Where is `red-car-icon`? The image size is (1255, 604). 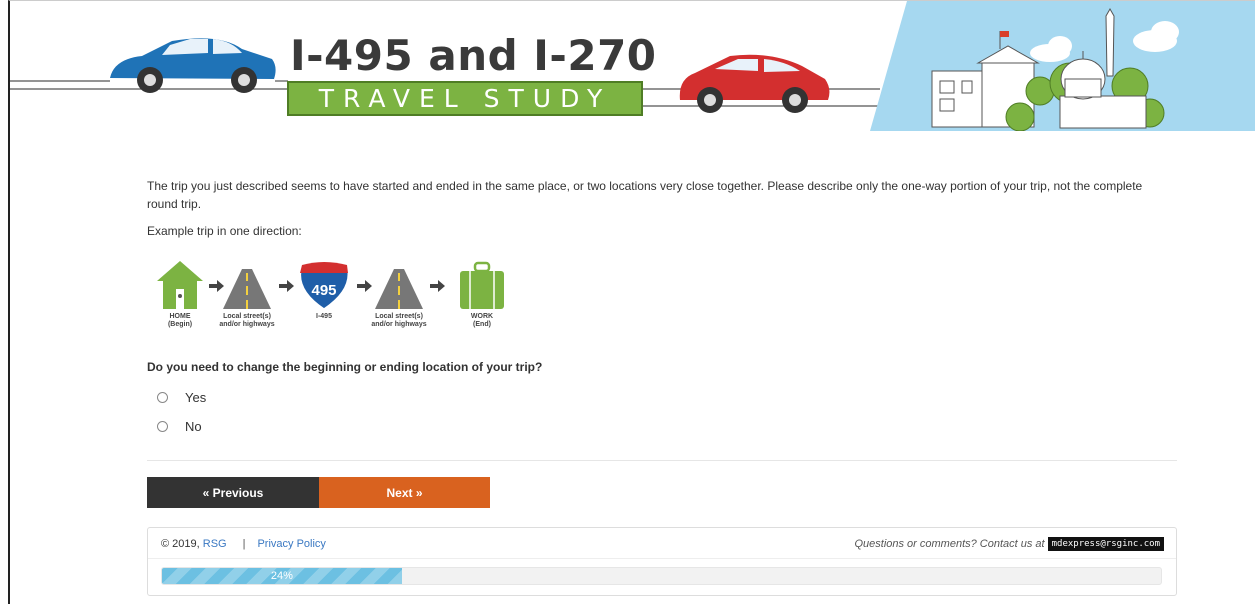 red-car-icon is located at coordinates (754, 83).